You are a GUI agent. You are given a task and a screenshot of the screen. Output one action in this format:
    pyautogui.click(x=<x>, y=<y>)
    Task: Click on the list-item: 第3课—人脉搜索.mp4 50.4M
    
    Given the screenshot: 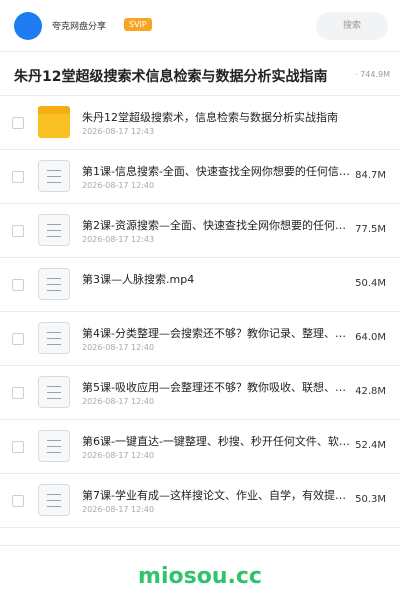 What is the action you would take?
    pyautogui.click(x=200, y=285)
    